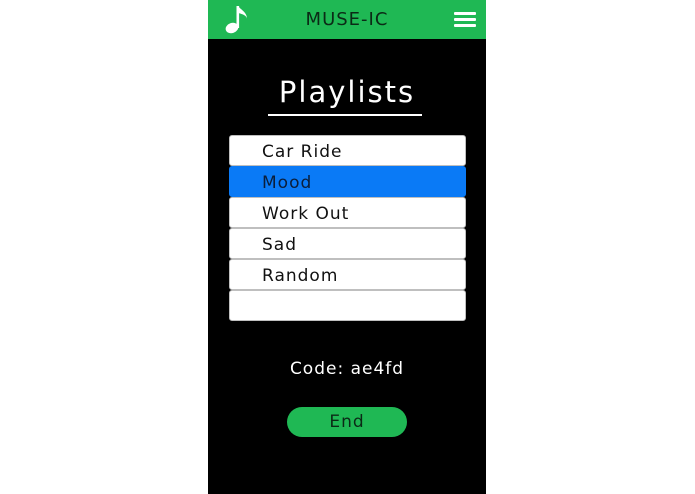 The width and height of the screenshot is (695, 494). What do you see at coordinates (347, 150) in the screenshot?
I see `playlist-item-car-ride: Car Ride` at bounding box center [347, 150].